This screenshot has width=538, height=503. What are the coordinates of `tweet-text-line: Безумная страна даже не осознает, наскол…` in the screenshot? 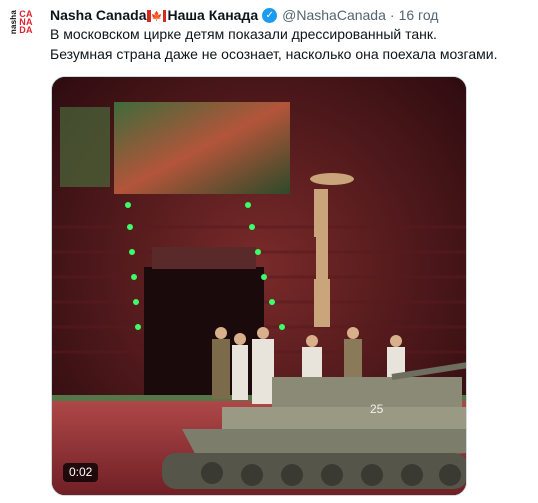 It's located at (274, 54).